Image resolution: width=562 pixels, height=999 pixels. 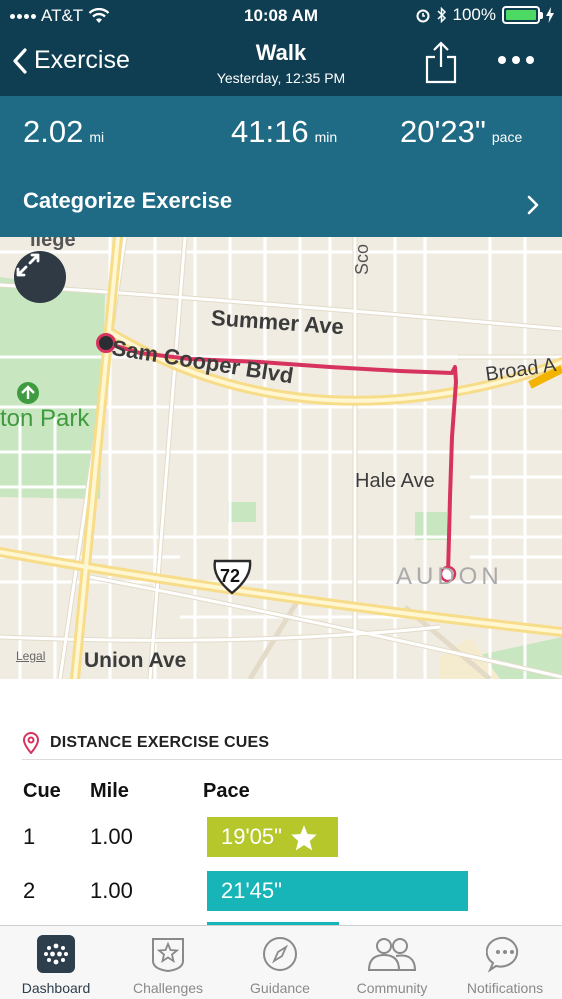 I want to click on status-bar: AT&T 10:08 AM 100%, so click(x=281, y=16).